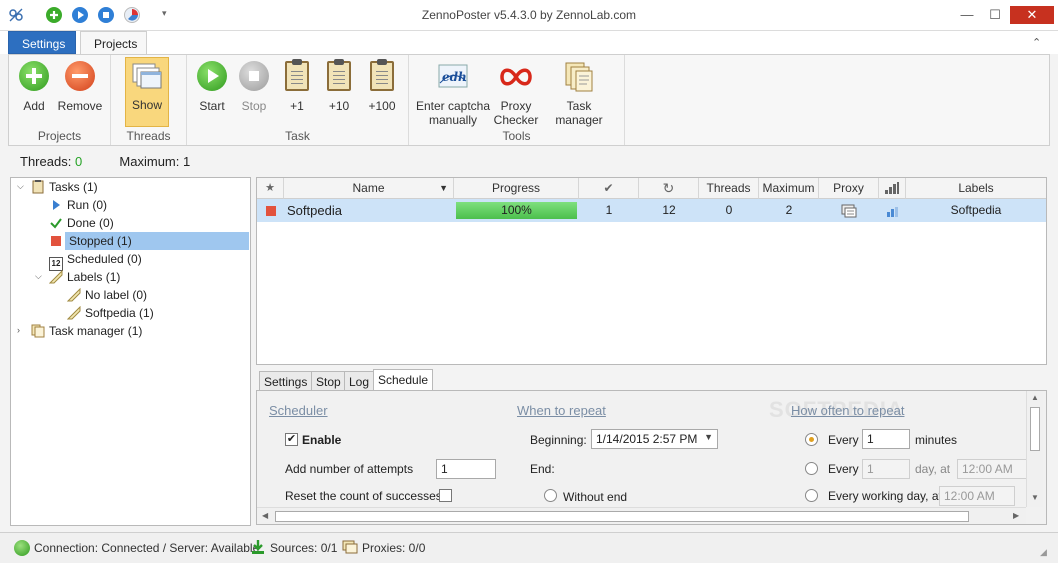 This screenshot has width=1058, height=563. What do you see at coordinates (811, 439) in the screenshot?
I see `every-minutes-radio` at bounding box center [811, 439].